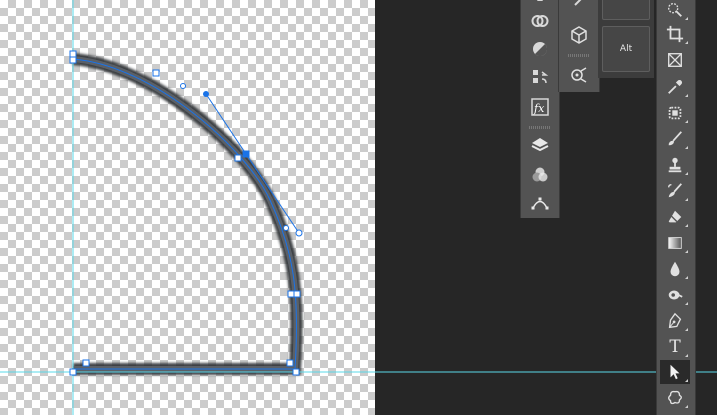 Image resolution: width=717 pixels, height=415 pixels. I want to click on clone-stamp-tool-icon, so click(675, 165).